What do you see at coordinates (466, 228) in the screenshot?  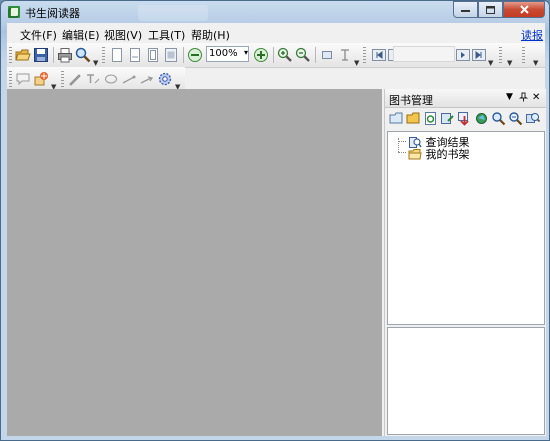 I see `library-tree: 查询结果 我的书架` at bounding box center [466, 228].